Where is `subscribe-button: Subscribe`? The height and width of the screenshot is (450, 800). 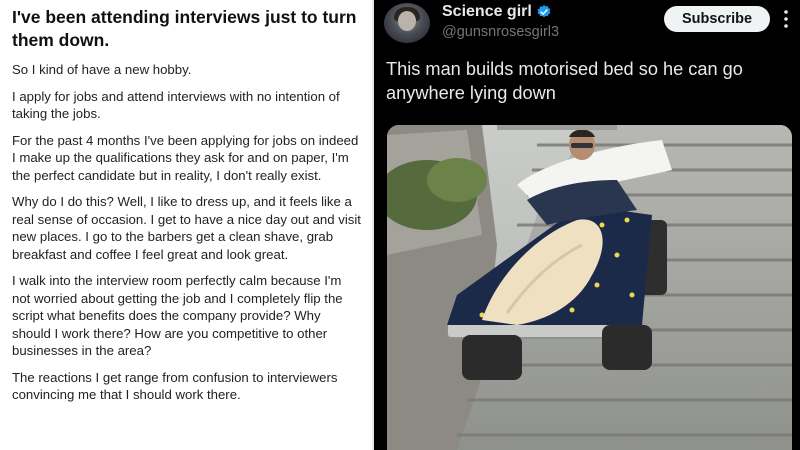
subscribe-button: Subscribe is located at coordinates (717, 19).